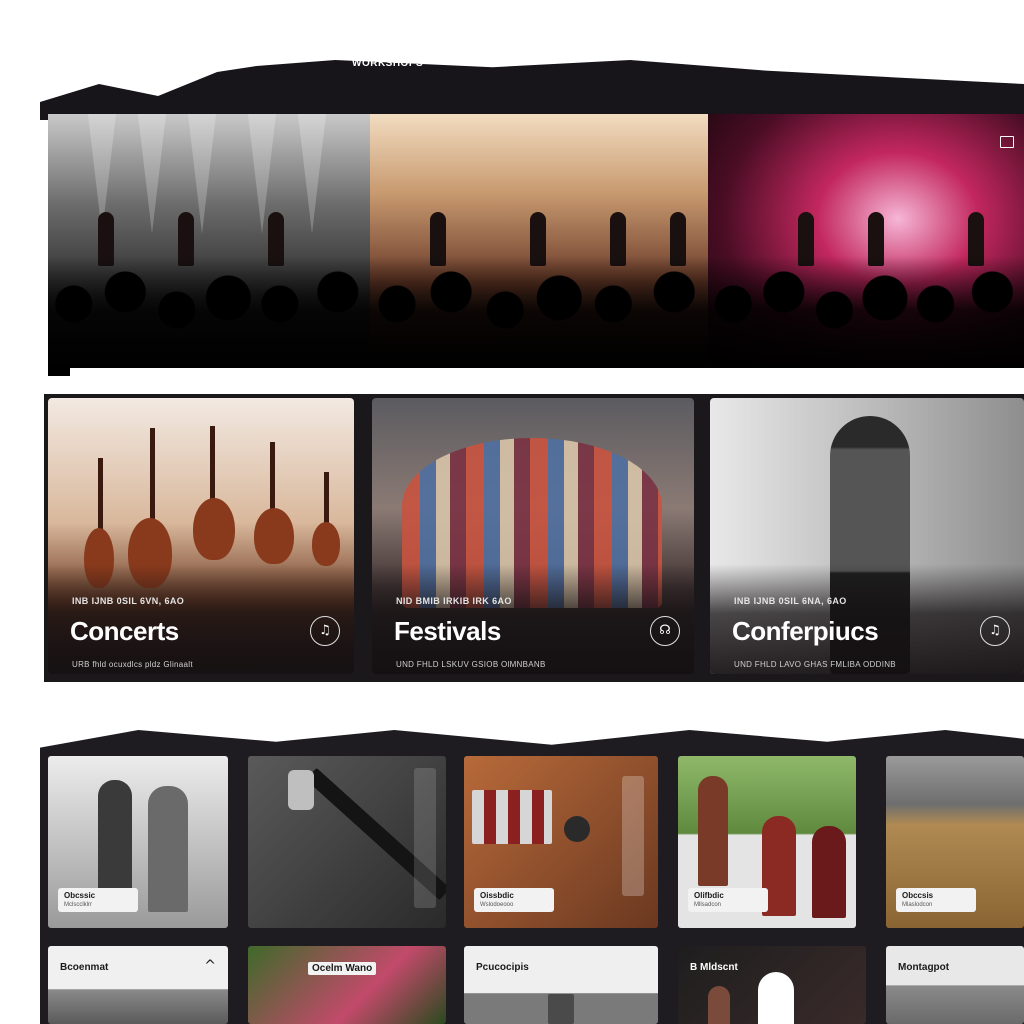  What do you see at coordinates (209, 245) in the screenshot?
I see `concert-photo-monochrome` at bounding box center [209, 245].